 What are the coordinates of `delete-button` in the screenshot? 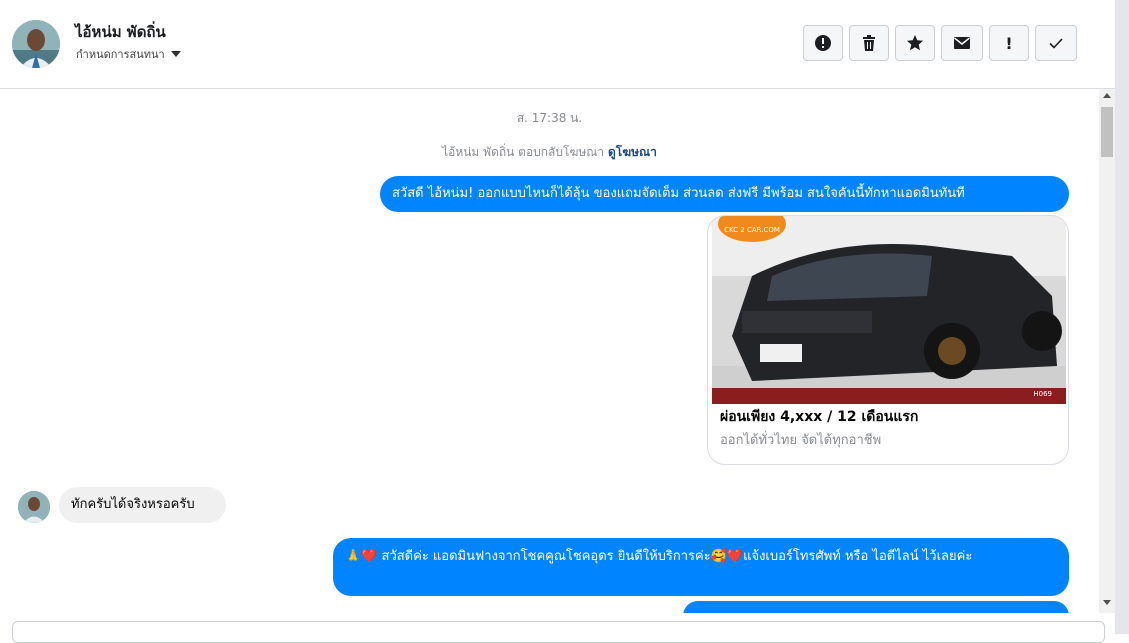 It's located at (869, 43).